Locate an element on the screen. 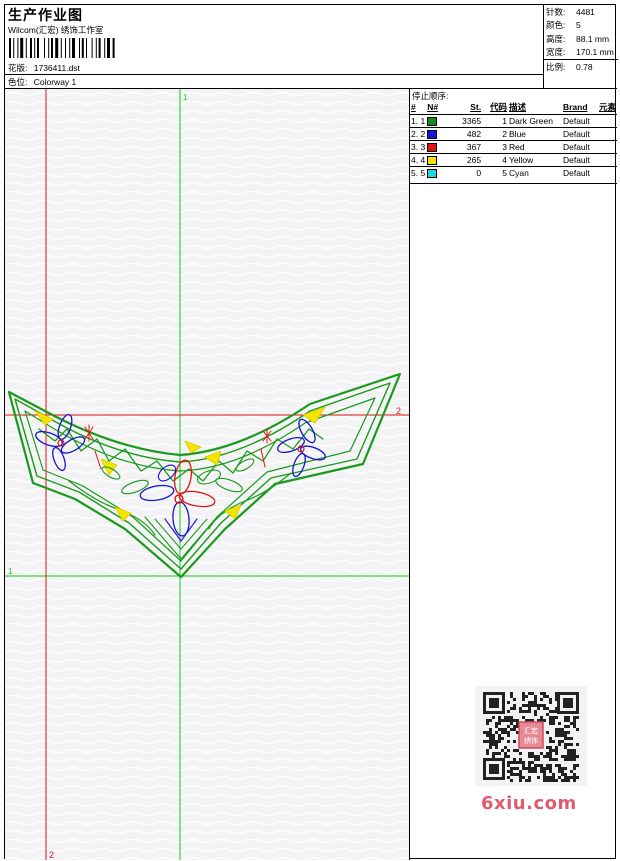 This screenshot has height=861, width=620. header-divider is located at coordinates (274, 74).